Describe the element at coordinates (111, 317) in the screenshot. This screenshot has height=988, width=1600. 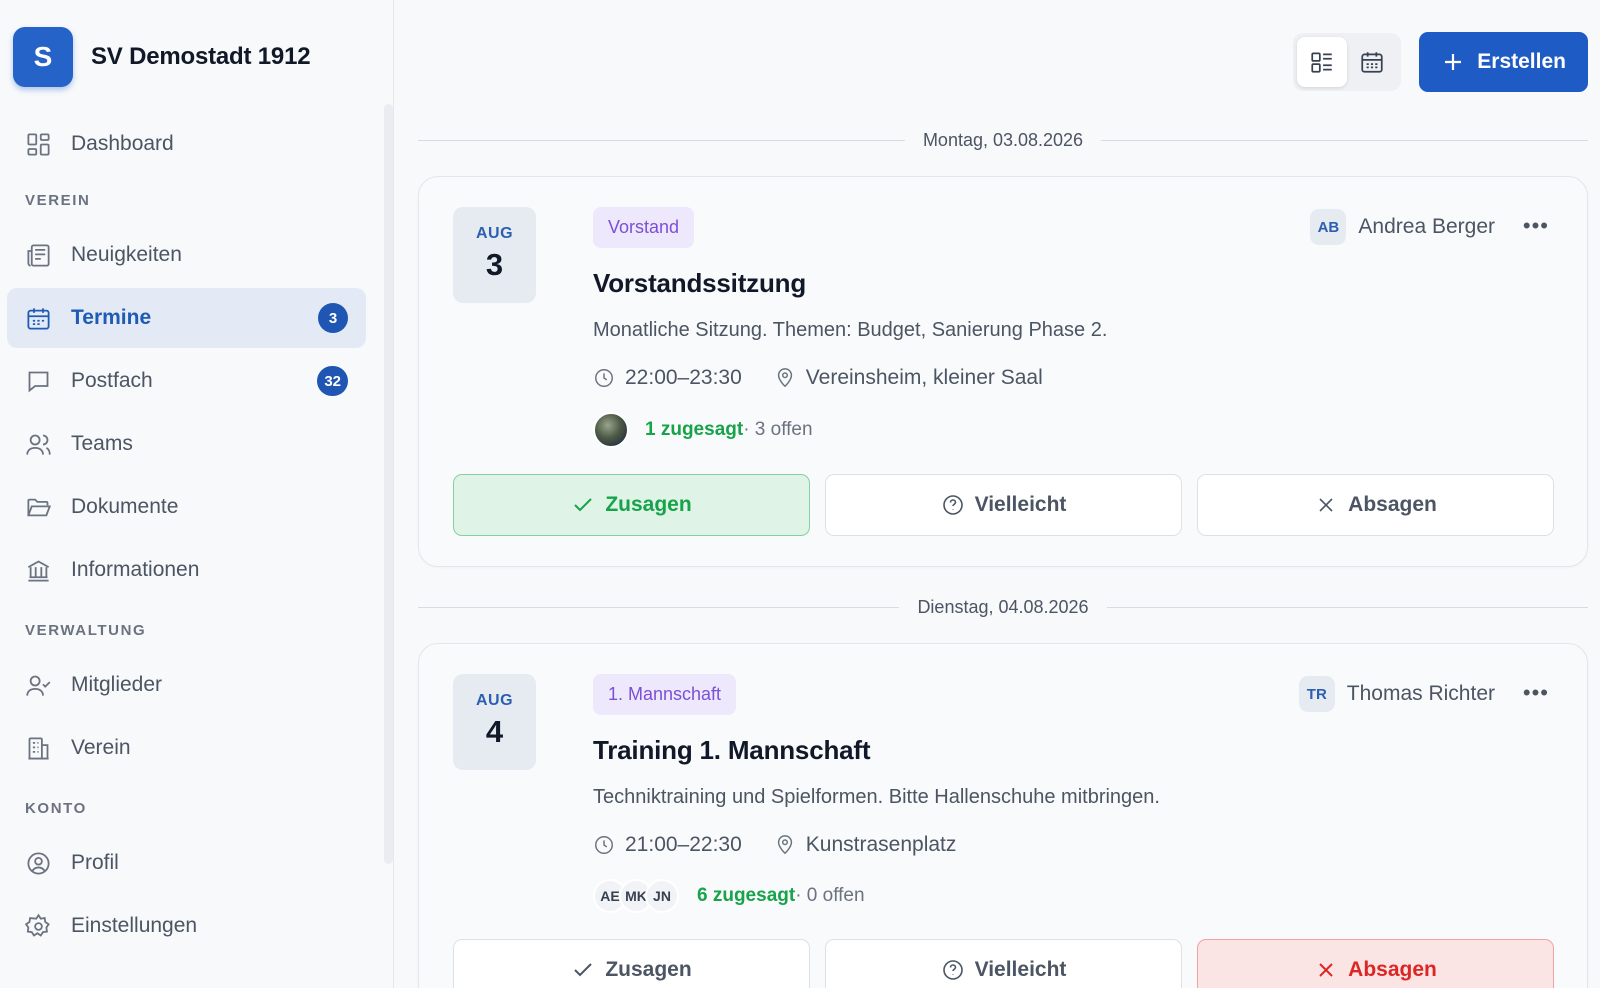
I see `sidebar-item-label: Termine` at that location.